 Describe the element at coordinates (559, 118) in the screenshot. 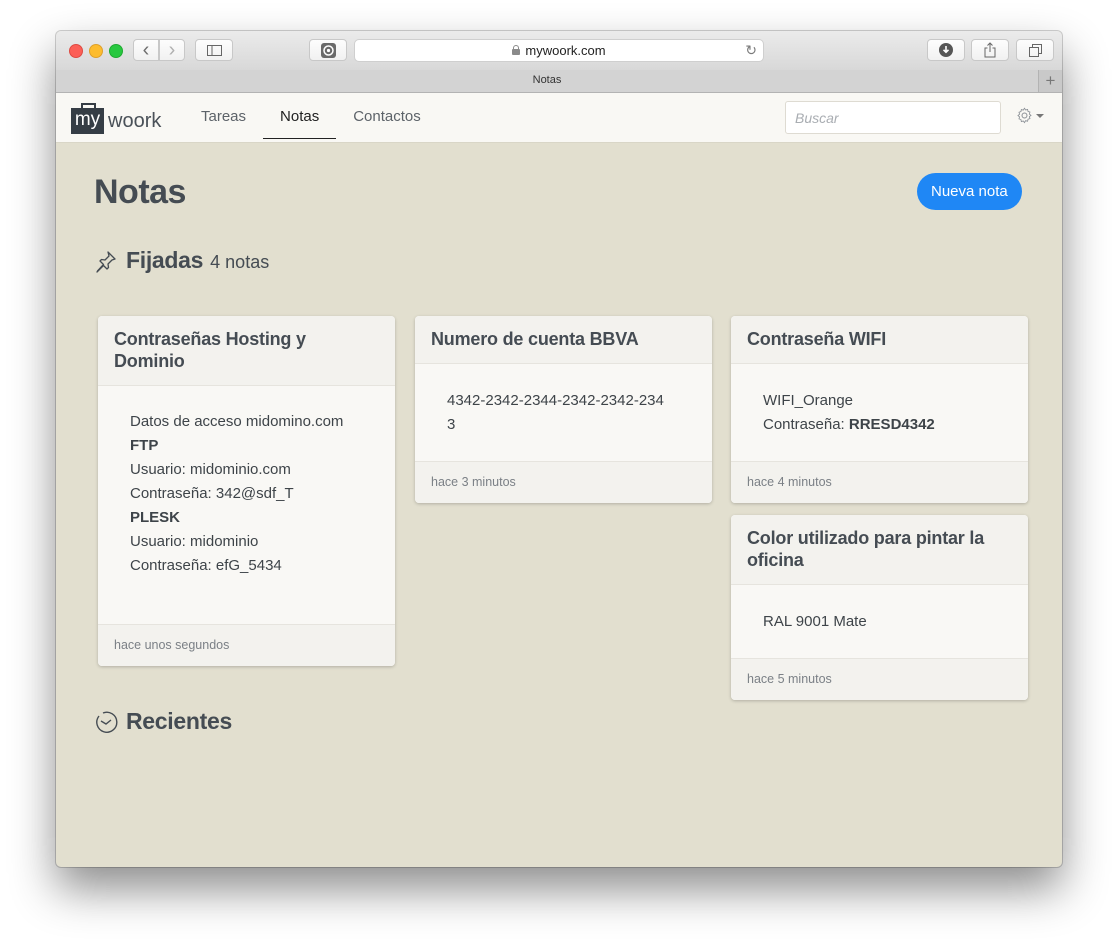

I see `app-navbar: my woork Tareas Notas Contactos` at that location.